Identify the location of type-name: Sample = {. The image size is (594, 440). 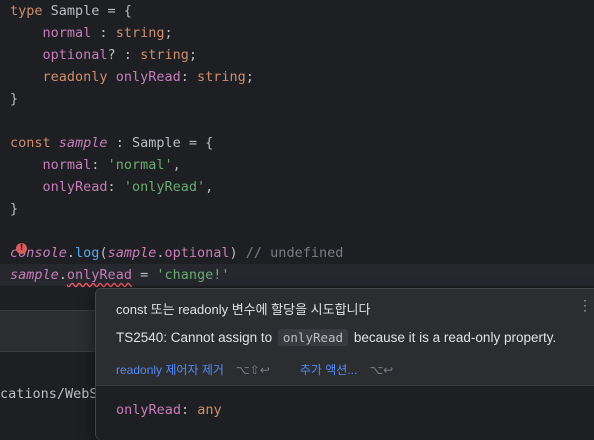
(87, 11).